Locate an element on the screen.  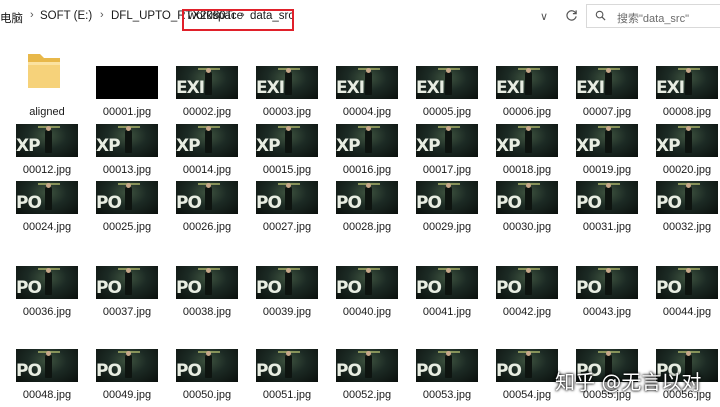
file-label: 00044.jpg is located at coordinates (687, 312).